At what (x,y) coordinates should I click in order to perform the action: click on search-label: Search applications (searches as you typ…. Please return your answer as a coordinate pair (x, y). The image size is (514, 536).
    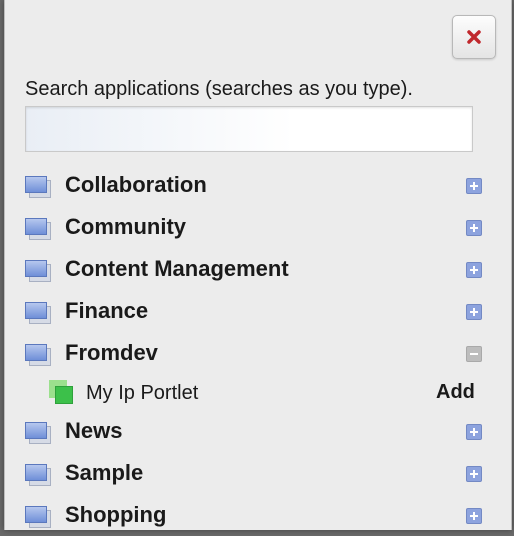
    Looking at the image, I should click on (219, 89).